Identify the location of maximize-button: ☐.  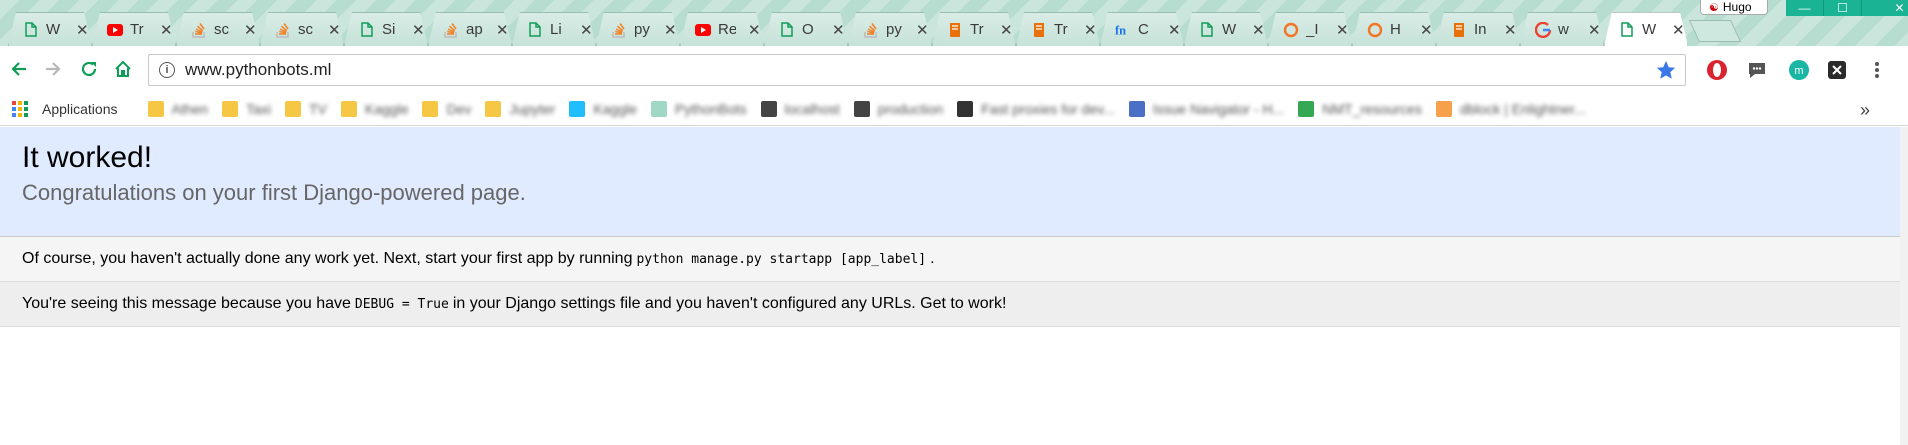
(1843, 8).